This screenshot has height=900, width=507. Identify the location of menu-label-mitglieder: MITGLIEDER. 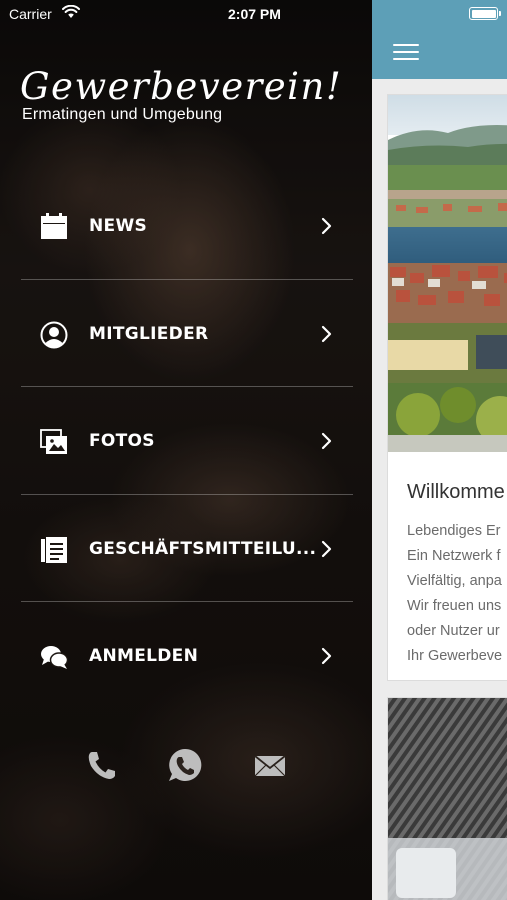
(149, 333).